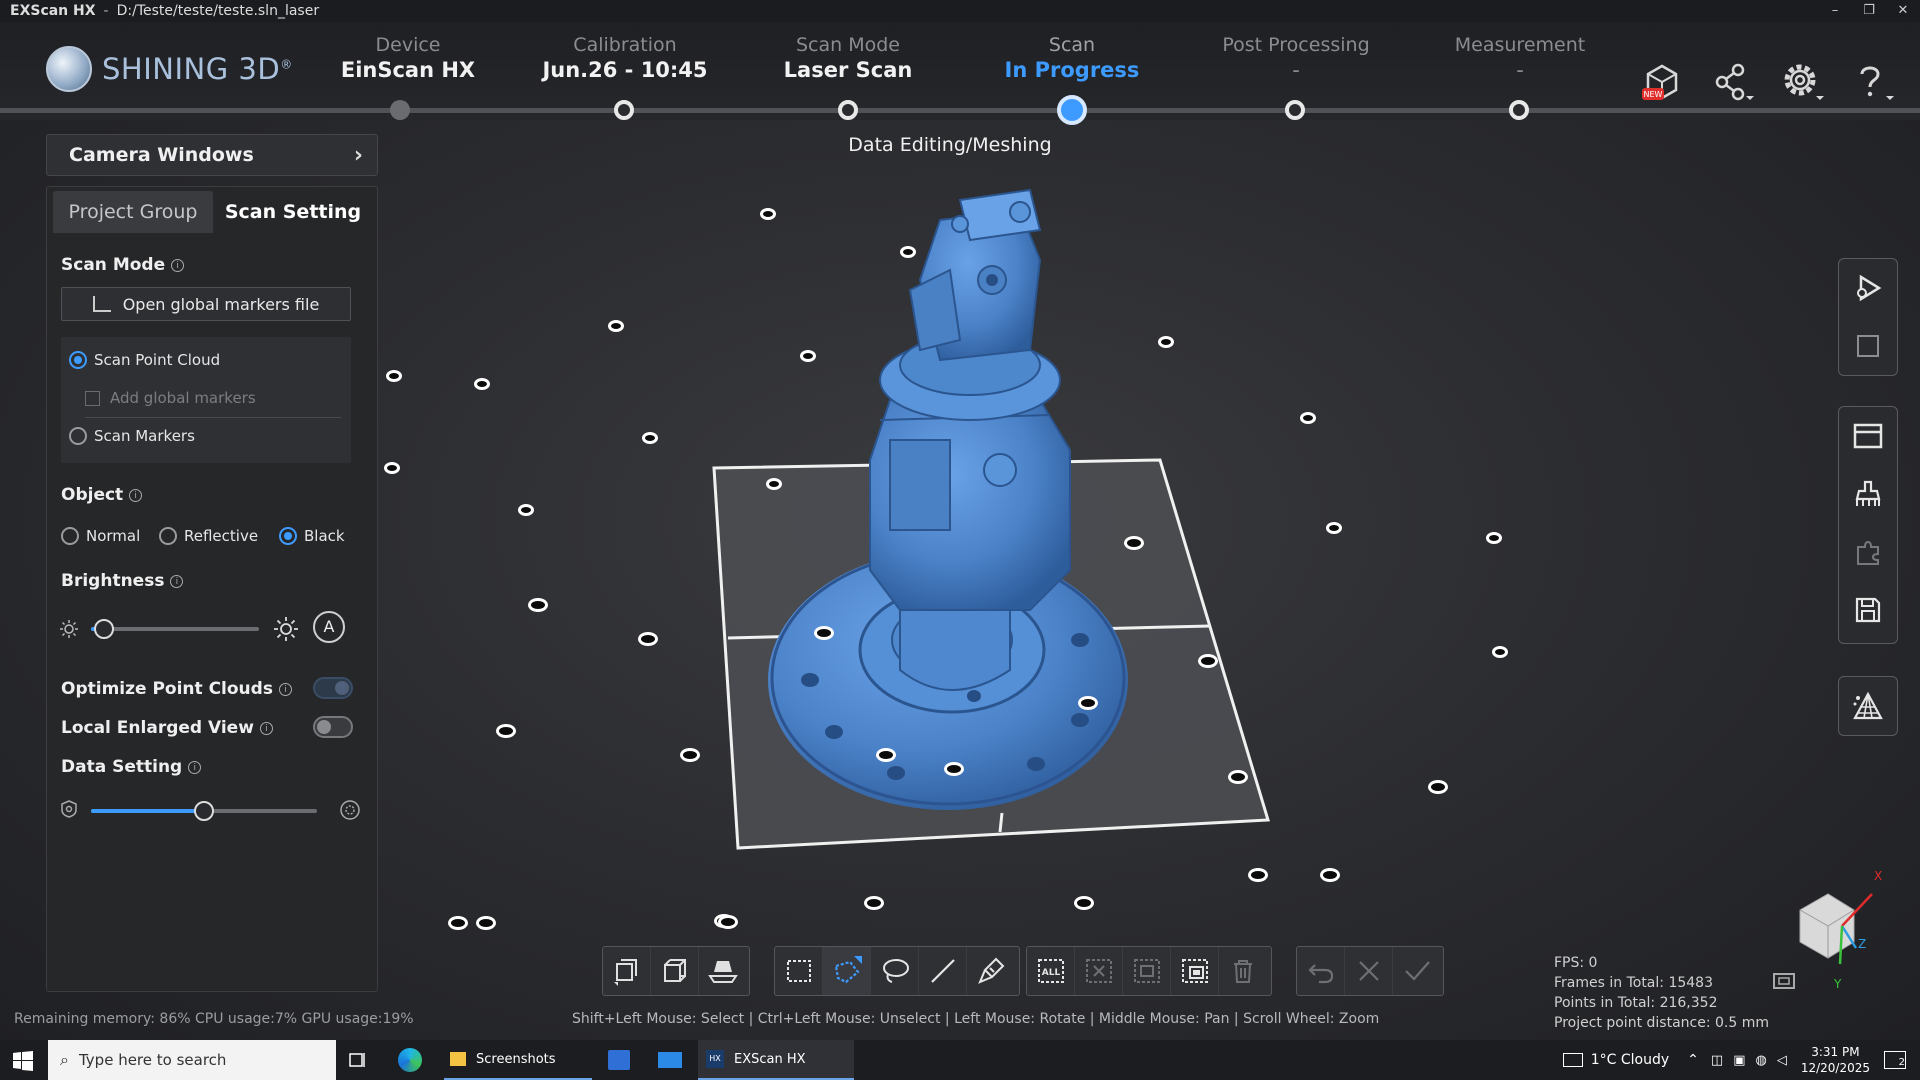 The height and width of the screenshot is (1080, 1920). Describe the element at coordinates (1835, 1060) in the screenshot. I see `clock: 3:31 PM 12/20/2025` at that location.